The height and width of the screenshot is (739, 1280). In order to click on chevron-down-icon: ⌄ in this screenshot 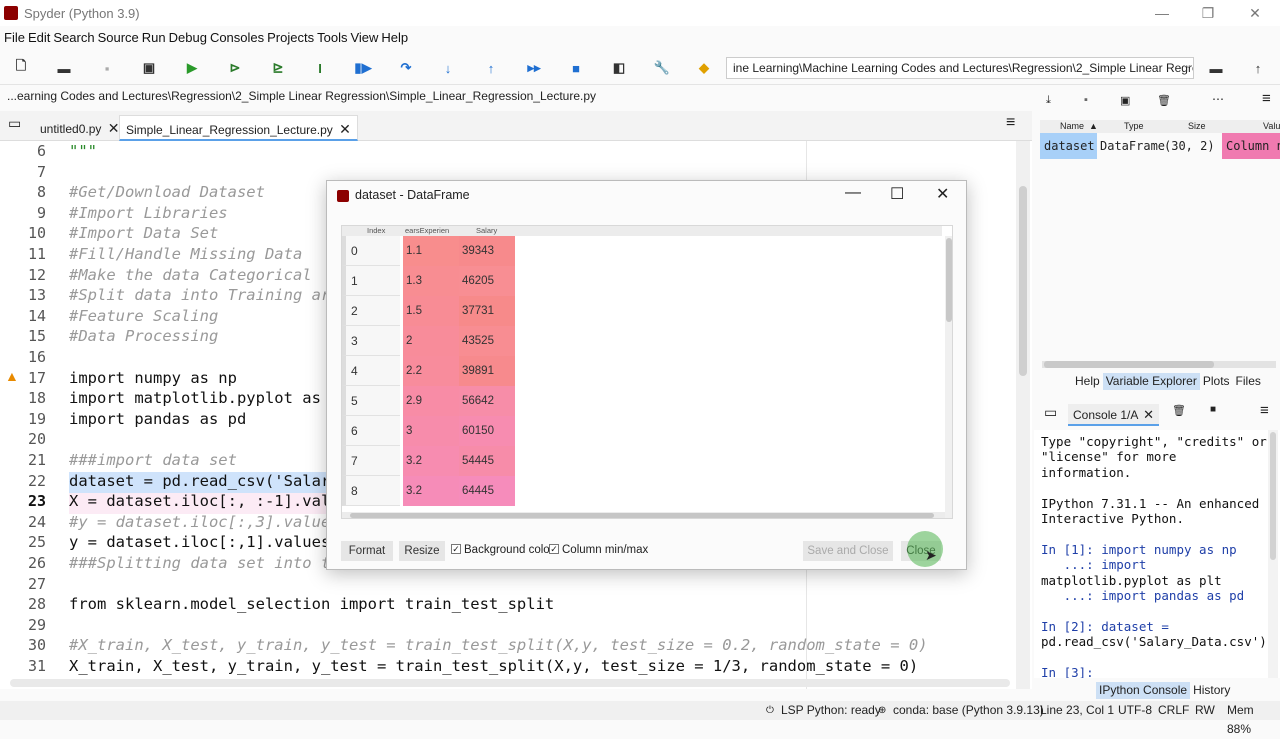, I will do `click(1188, 65)`.